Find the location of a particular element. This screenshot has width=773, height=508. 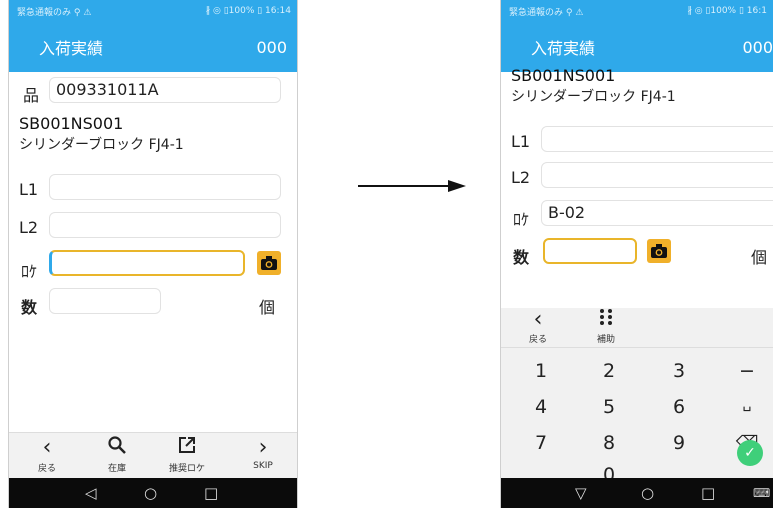

skip-button: › SKIP is located at coordinates (263, 456).